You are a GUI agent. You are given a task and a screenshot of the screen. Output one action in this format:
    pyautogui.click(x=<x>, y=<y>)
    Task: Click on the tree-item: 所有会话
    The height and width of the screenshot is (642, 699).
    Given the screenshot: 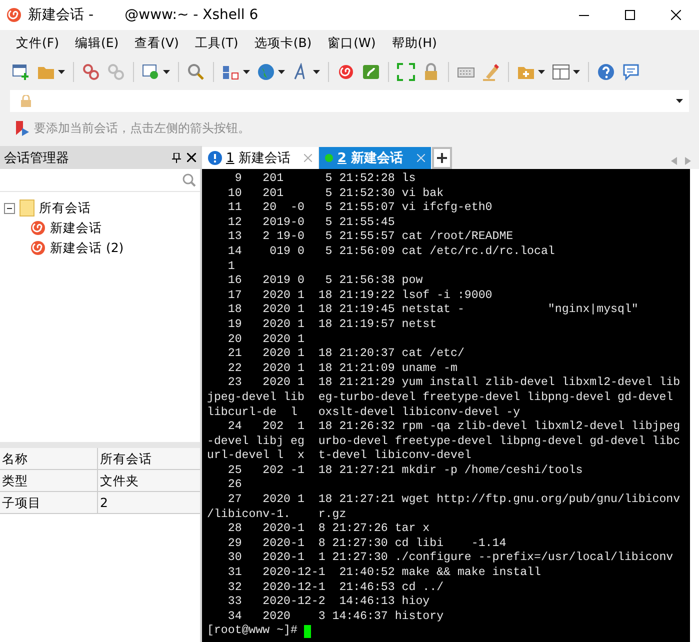 What is the action you would take?
    pyautogui.click(x=65, y=208)
    